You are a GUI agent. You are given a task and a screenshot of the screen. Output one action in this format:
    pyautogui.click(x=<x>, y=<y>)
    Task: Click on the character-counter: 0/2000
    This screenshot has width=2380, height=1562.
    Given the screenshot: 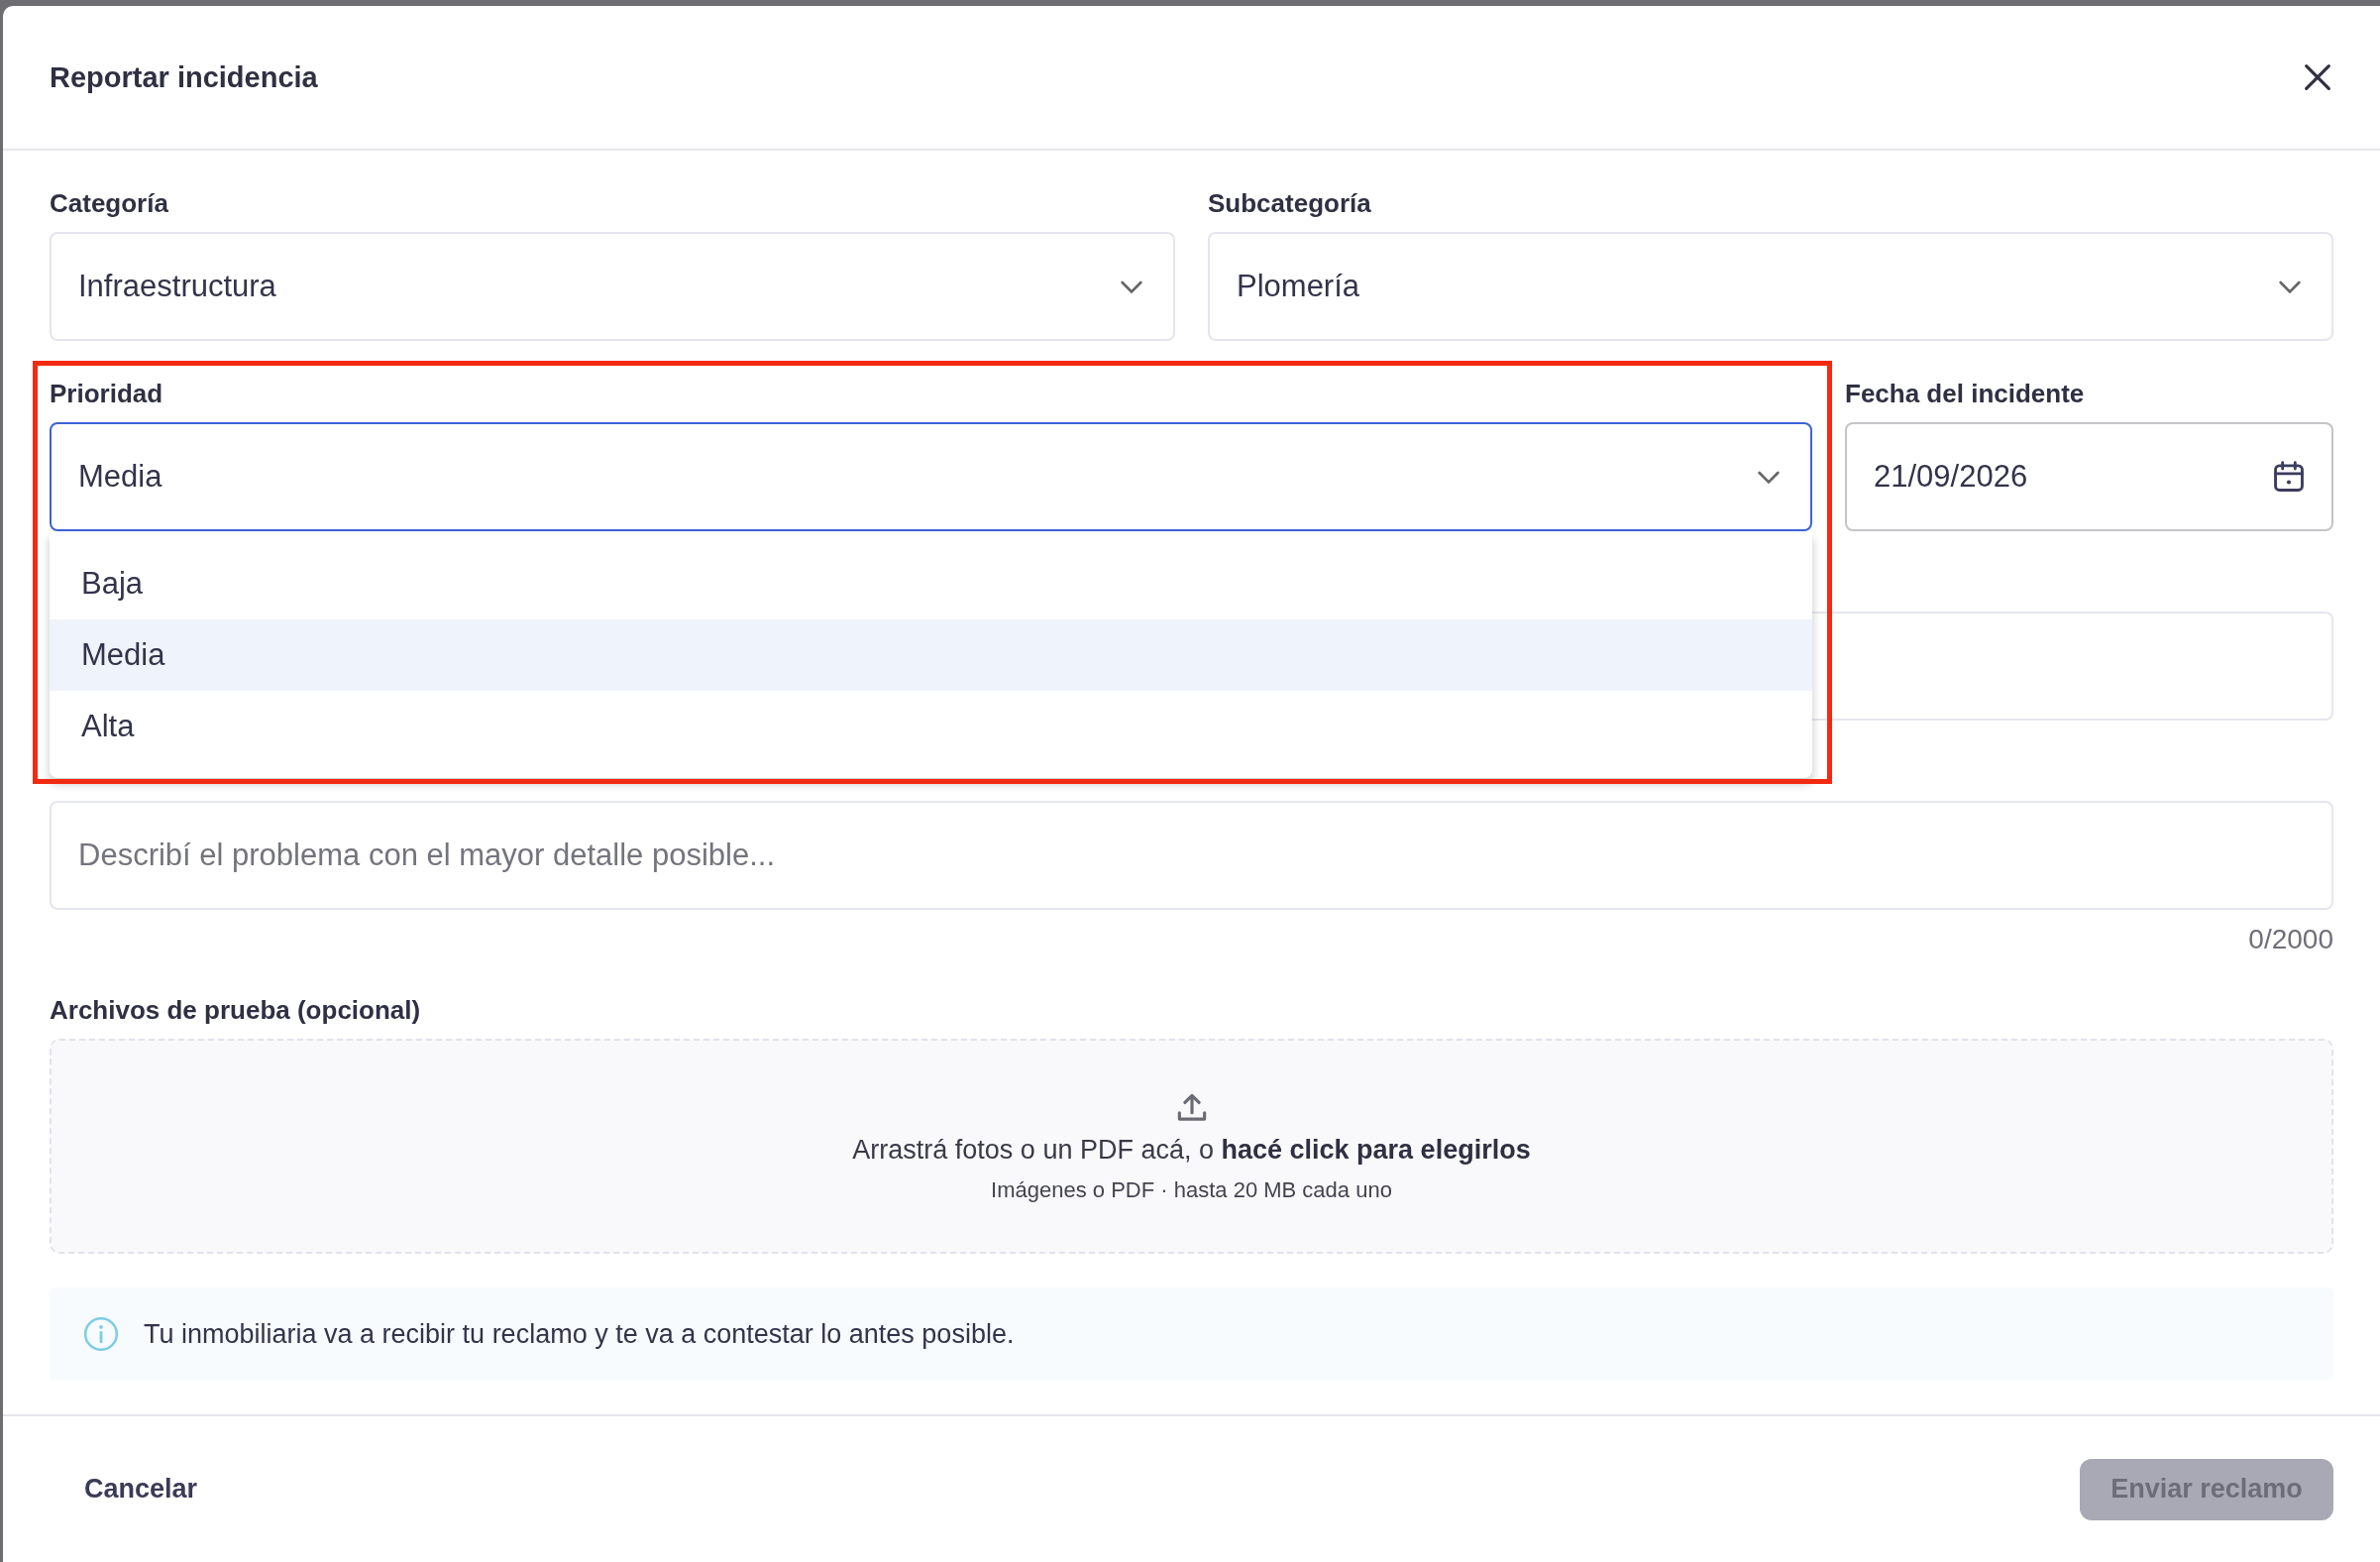 What is the action you would take?
    pyautogui.click(x=2290, y=940)
    